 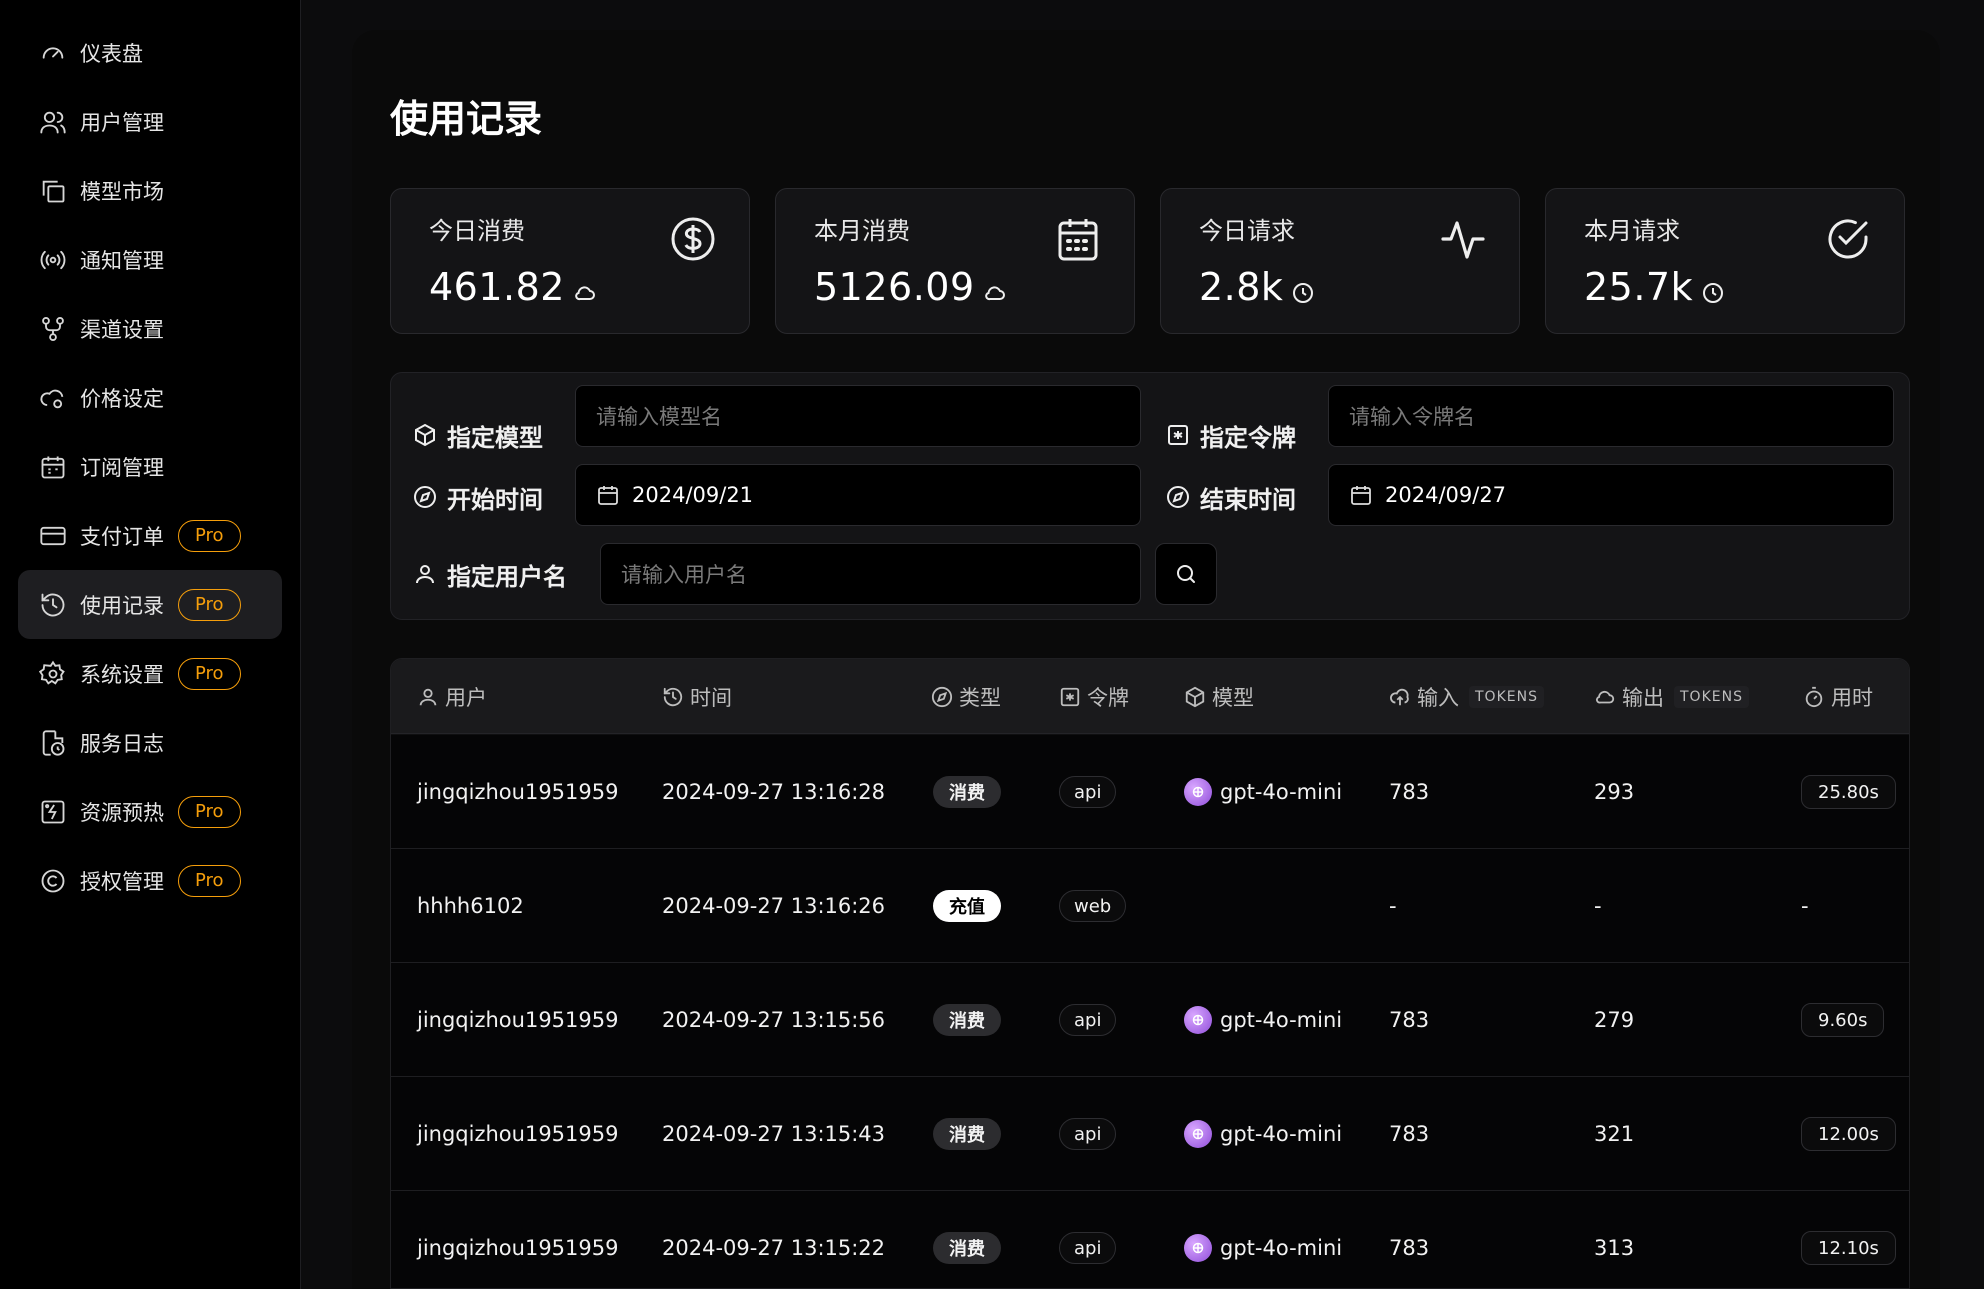 What do you see at coordinates (53, 398) in the screenshot?
I see `cloud-cog-icon` at bounding box center [53, 398].